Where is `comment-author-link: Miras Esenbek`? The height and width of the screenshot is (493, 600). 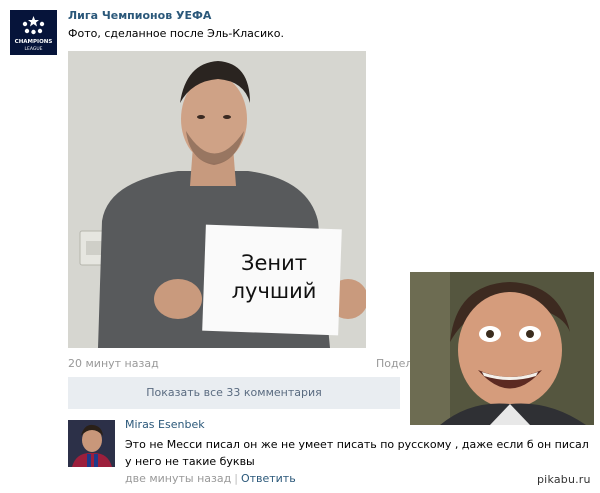 comment-author-link: Miras Esenbek is located at coordinates (165, 424).